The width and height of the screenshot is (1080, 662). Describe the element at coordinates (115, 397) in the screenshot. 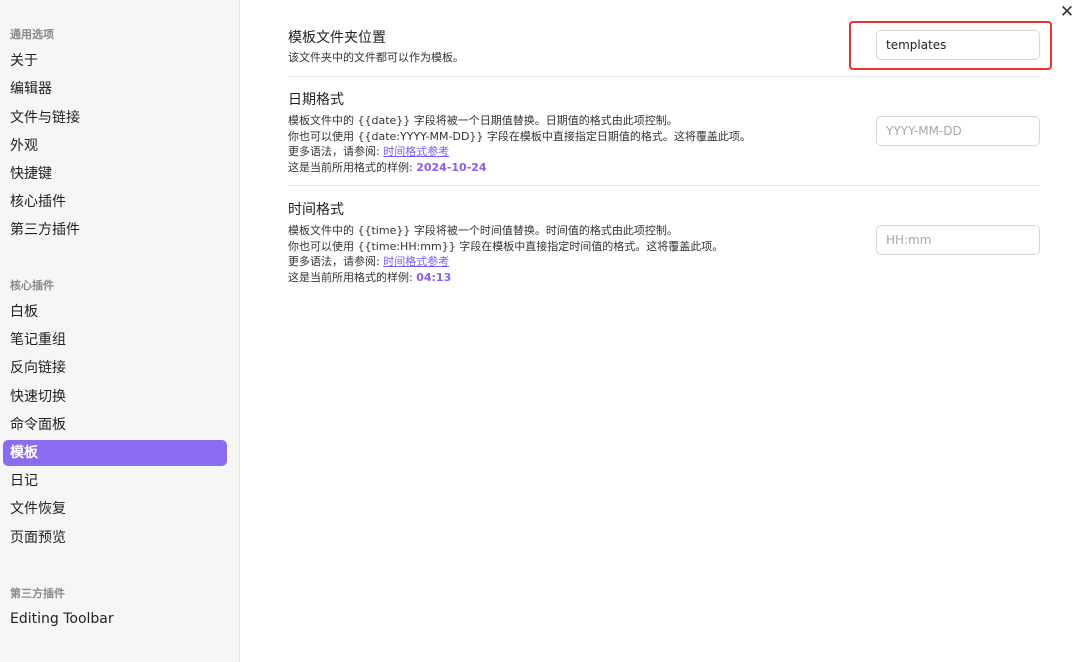

I see `sidebar-item-quick-switcher: 快速切换` at that location.